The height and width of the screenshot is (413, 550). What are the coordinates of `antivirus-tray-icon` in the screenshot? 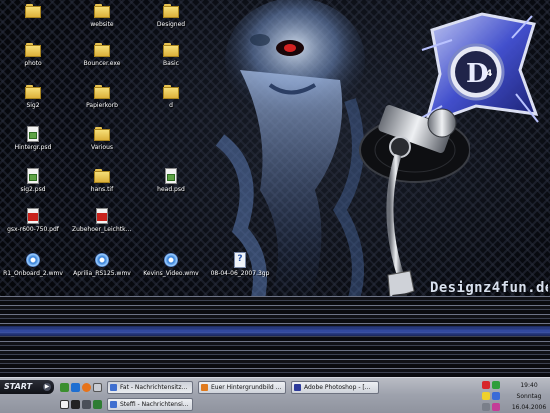 It's located at (486, 385).